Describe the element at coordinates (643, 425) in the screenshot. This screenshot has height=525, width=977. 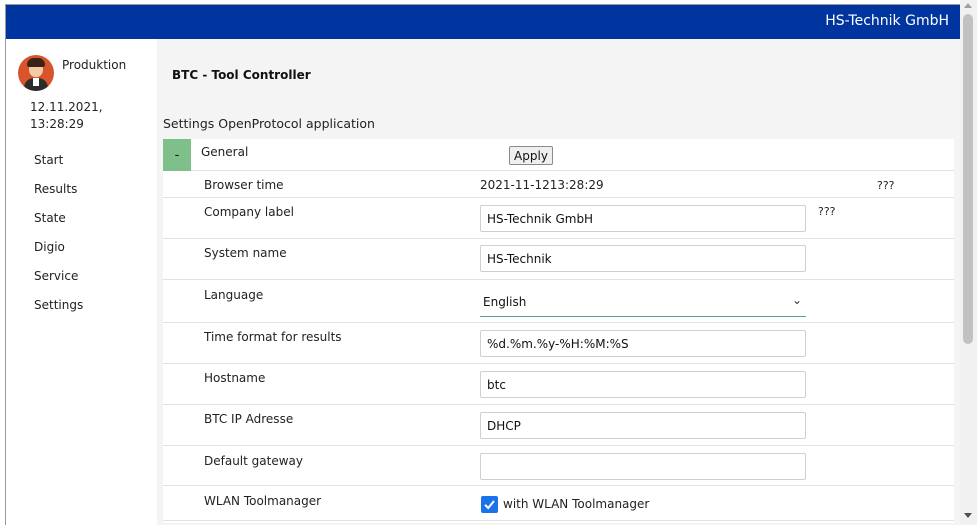
I see `btc-ip-input` at that location.